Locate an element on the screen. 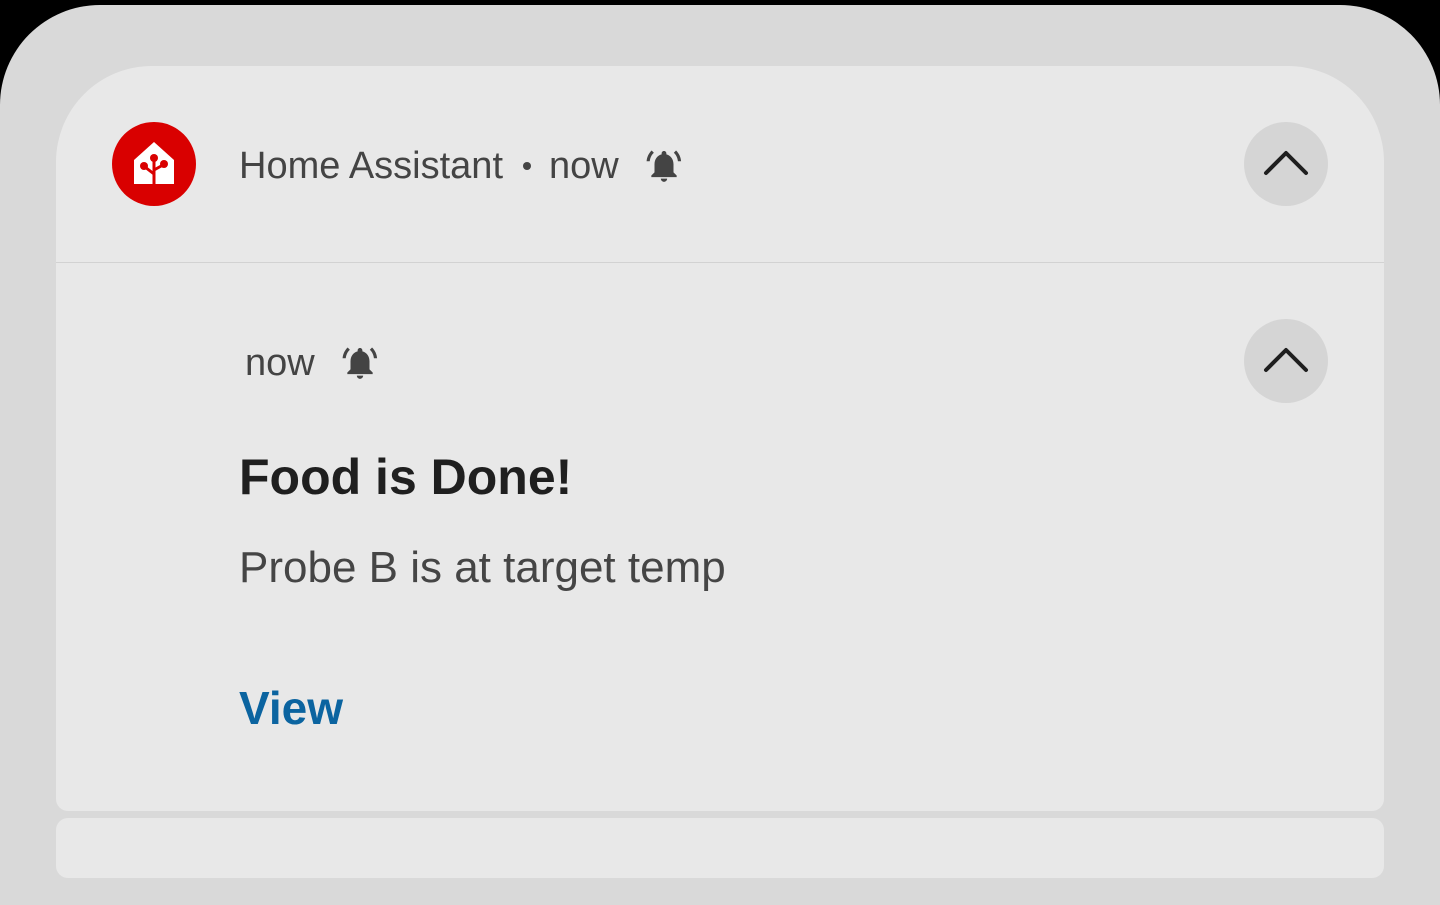  collapse-group-button is located at coordinates (1286, 164).